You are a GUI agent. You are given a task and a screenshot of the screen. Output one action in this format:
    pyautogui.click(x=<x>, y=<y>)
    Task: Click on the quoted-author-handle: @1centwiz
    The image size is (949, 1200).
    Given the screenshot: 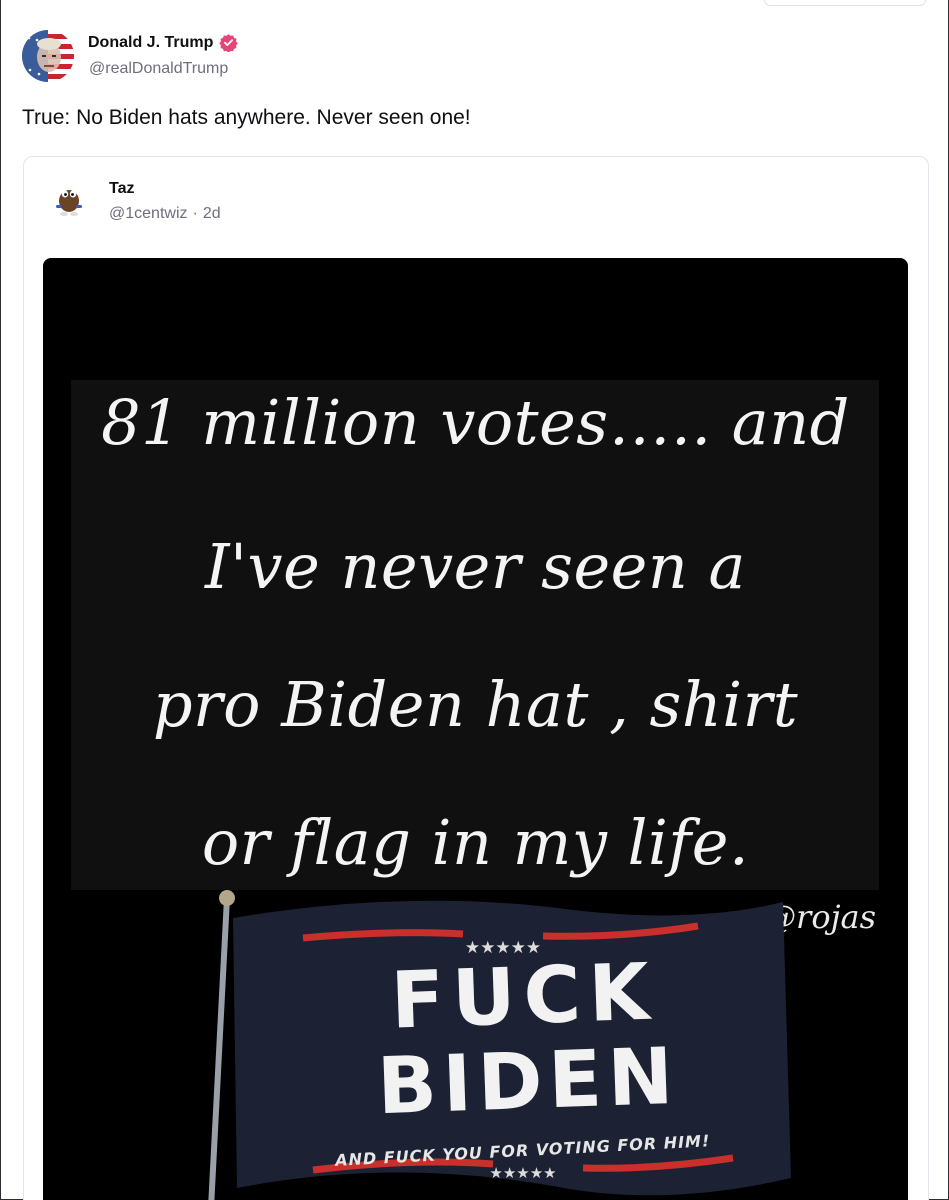 What is the action you would take?
    pyautogui.click(x=148, y=214)
    